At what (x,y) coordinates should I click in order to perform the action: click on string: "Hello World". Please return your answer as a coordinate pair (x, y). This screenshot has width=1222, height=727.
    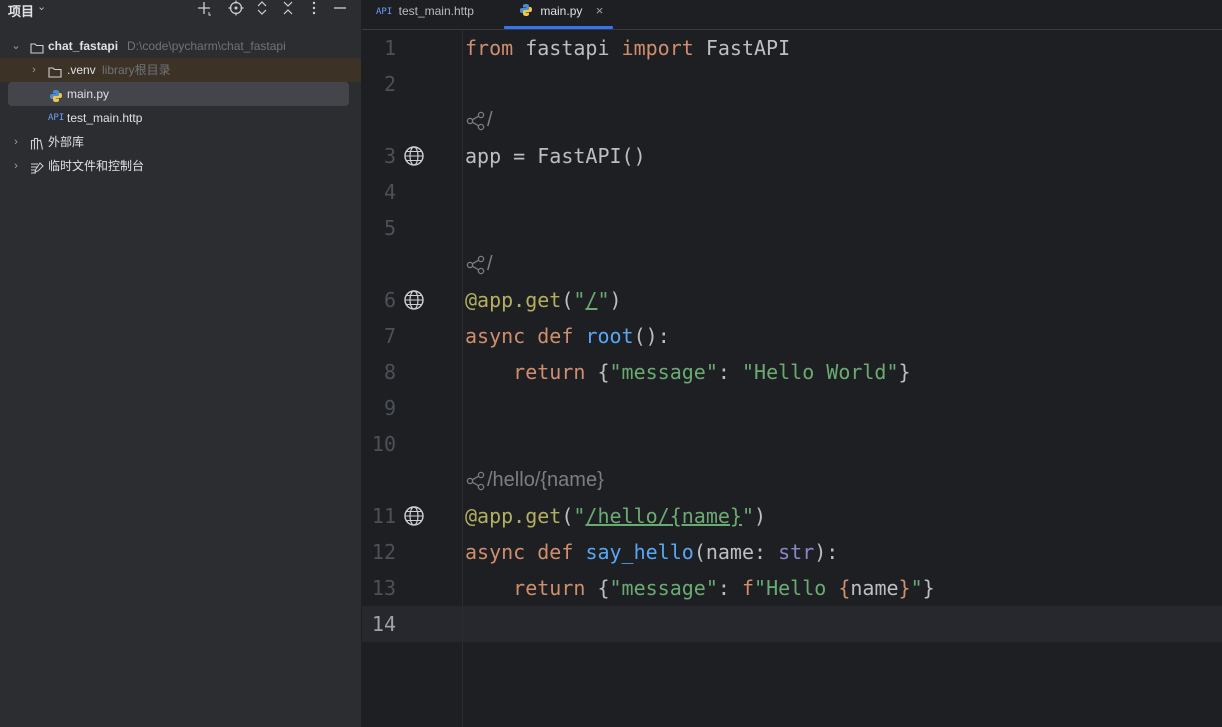
    Looking at the image, I should click on (820, 372).